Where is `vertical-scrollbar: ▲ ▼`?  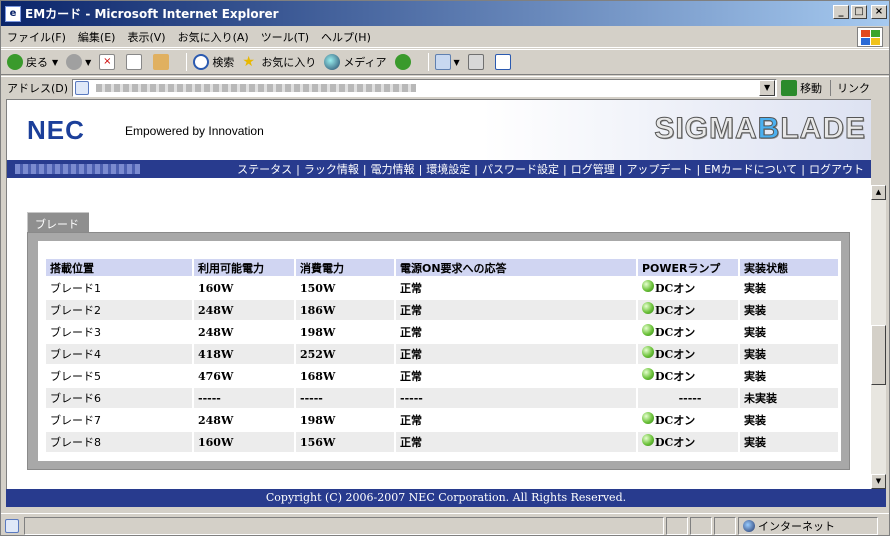 vertical-scrollbar: ▲ ▼ is located at coordinates (878, 337).